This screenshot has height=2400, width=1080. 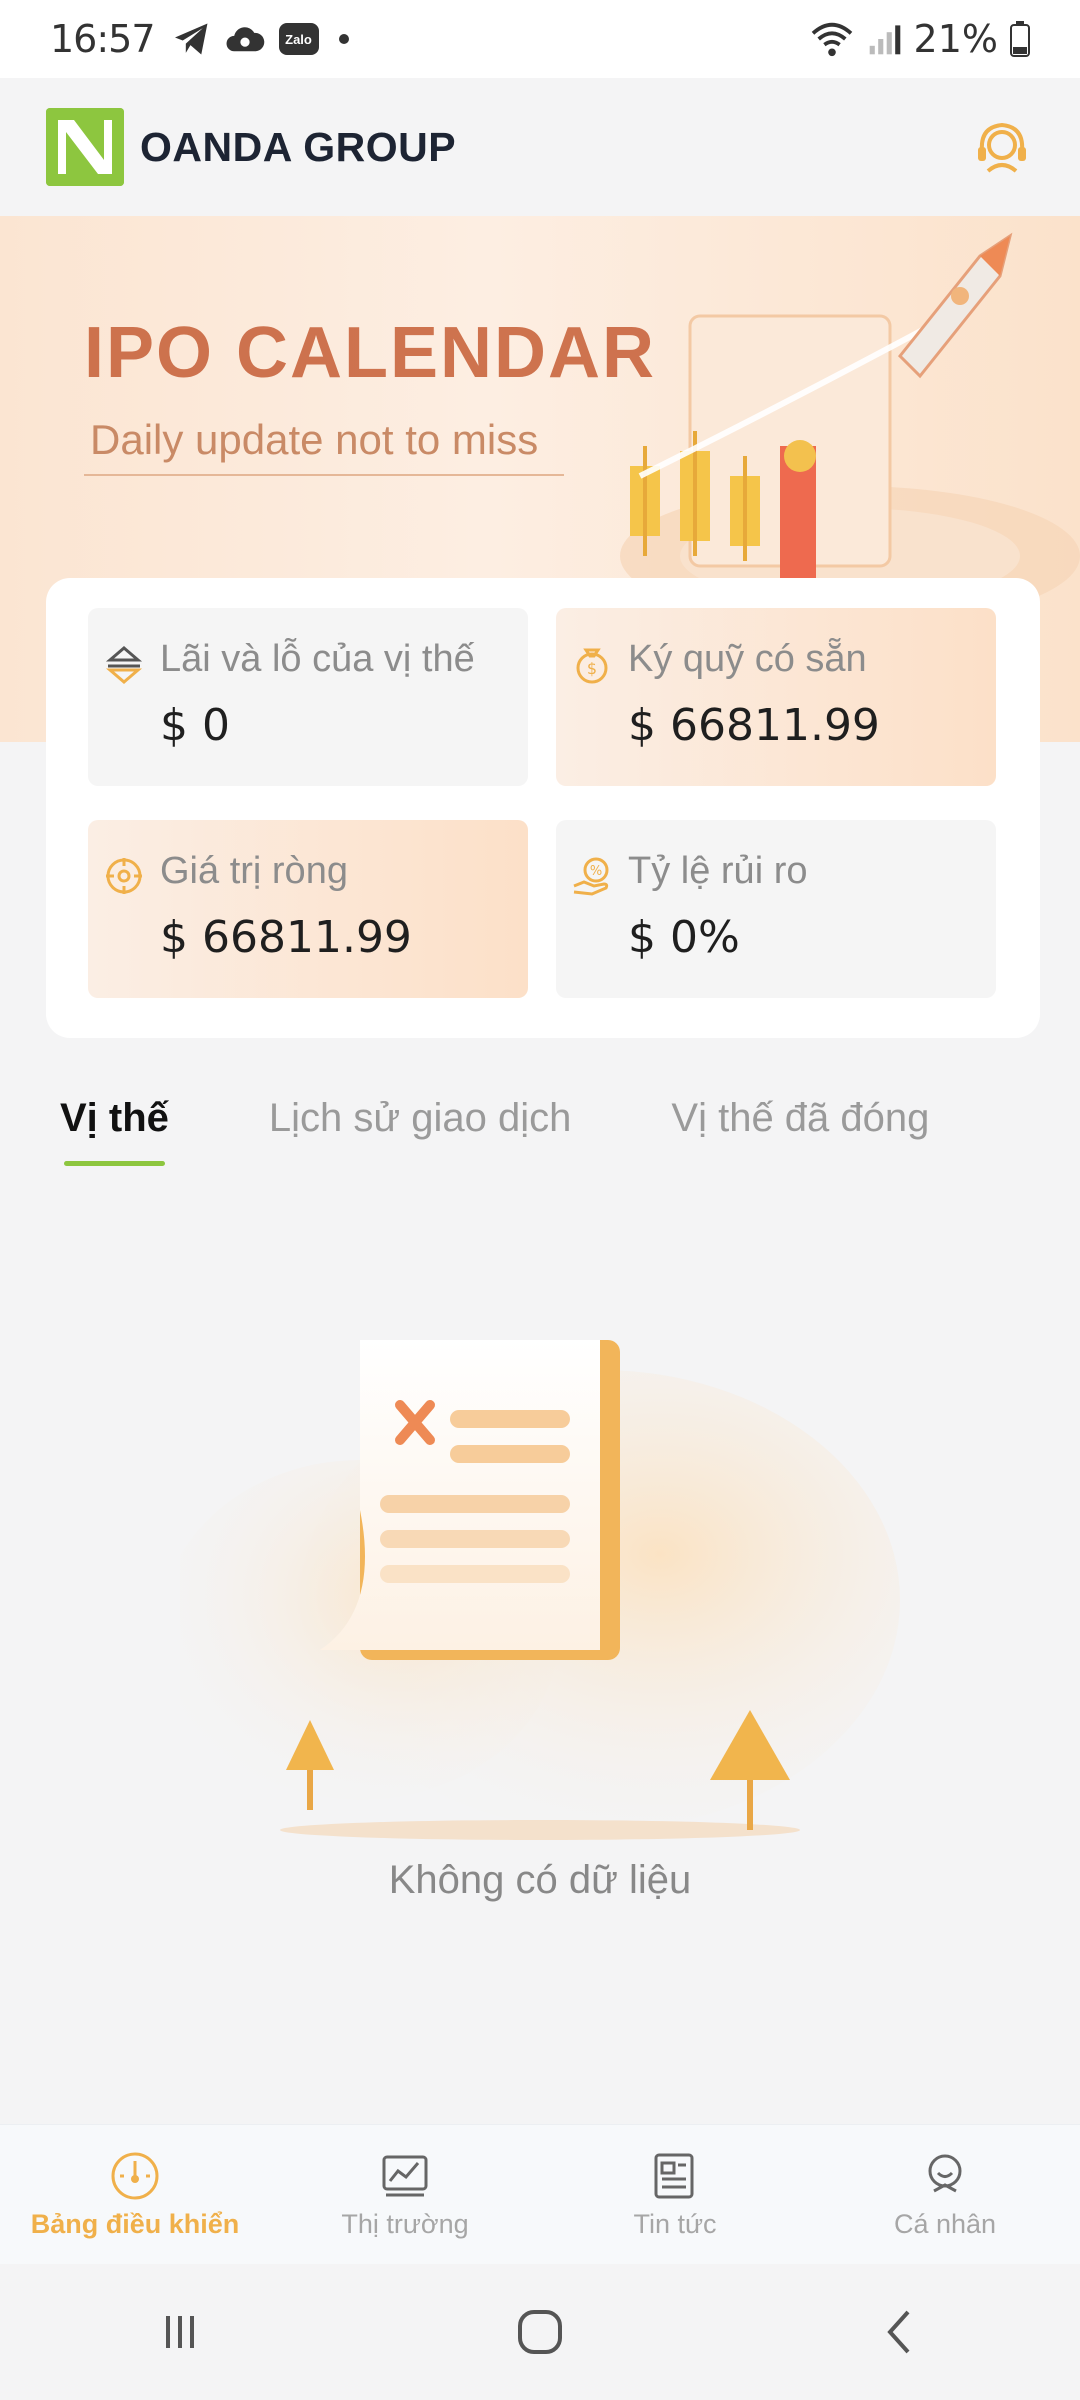 I want to click on status-bar: 16:57 Zalo 21%, so click(x=540, y=39).